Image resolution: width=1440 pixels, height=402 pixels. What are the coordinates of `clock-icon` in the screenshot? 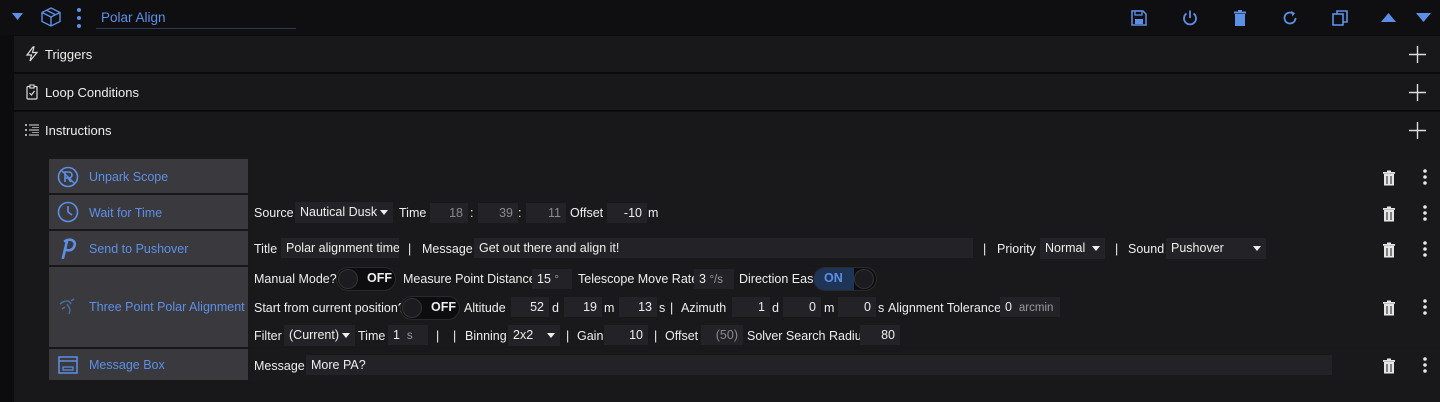 It's located at (68, 212).